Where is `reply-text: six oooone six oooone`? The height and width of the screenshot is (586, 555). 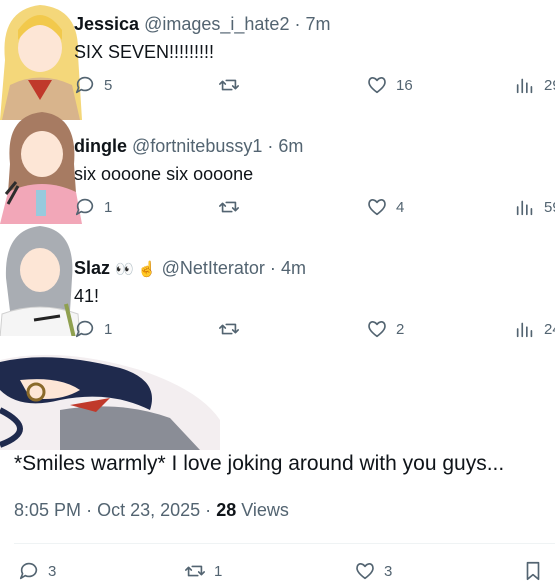 reply-text: six oooone six oooone is located at coordinates (164, 174).